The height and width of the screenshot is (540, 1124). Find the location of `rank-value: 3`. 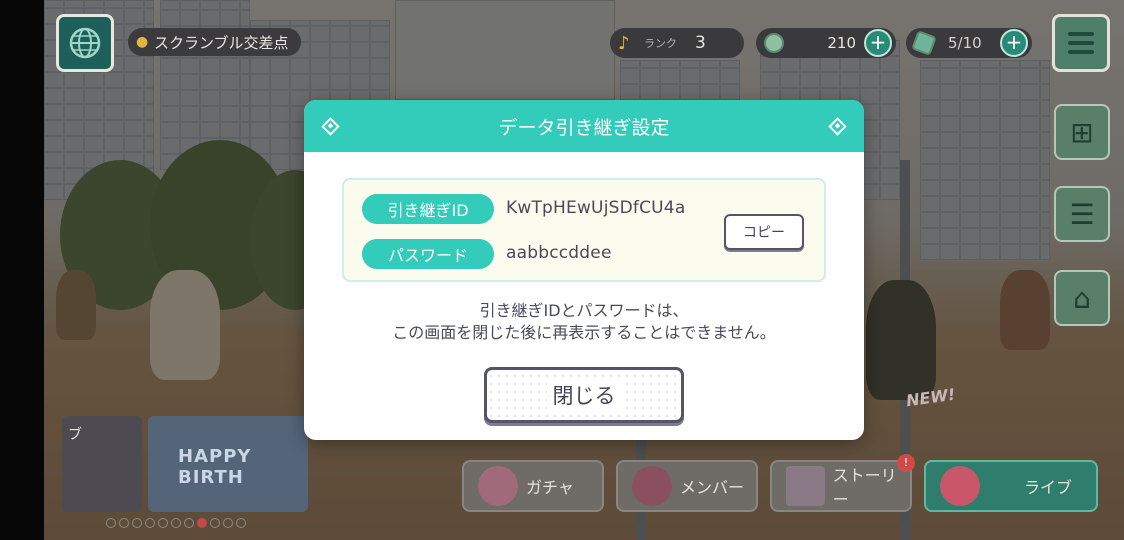

rank-value: 3 is located at coordinates (700, 43).